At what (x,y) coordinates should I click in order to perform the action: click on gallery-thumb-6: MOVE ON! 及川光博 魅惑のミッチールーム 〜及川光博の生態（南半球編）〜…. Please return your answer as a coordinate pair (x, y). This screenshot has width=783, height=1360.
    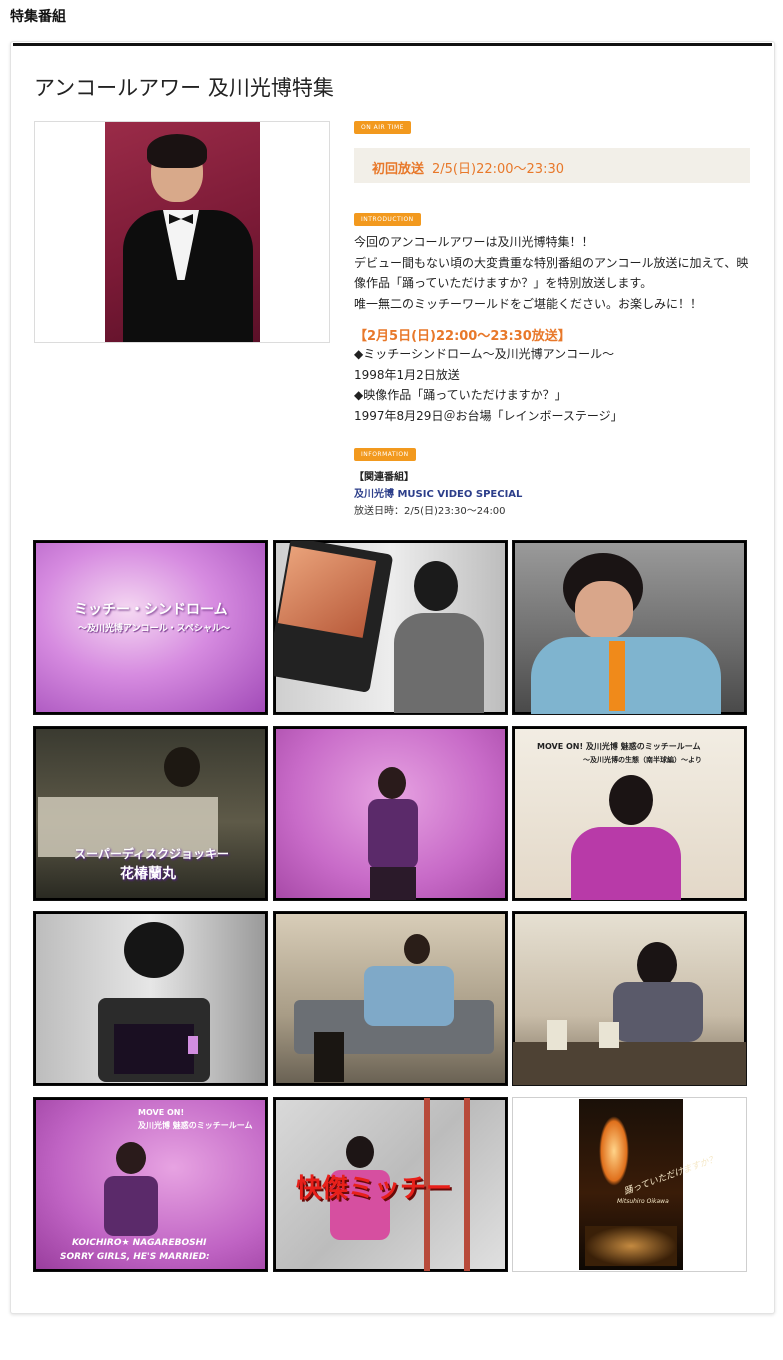
    Looking at the image, I should click on (629, 813).